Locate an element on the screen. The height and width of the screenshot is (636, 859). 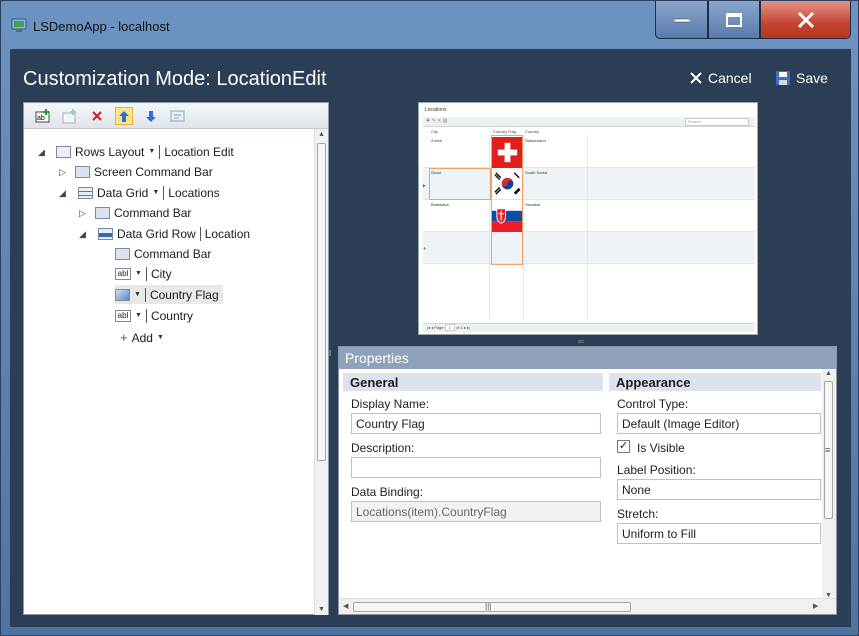
preview-col-divider is located at coordinates (489, 227).